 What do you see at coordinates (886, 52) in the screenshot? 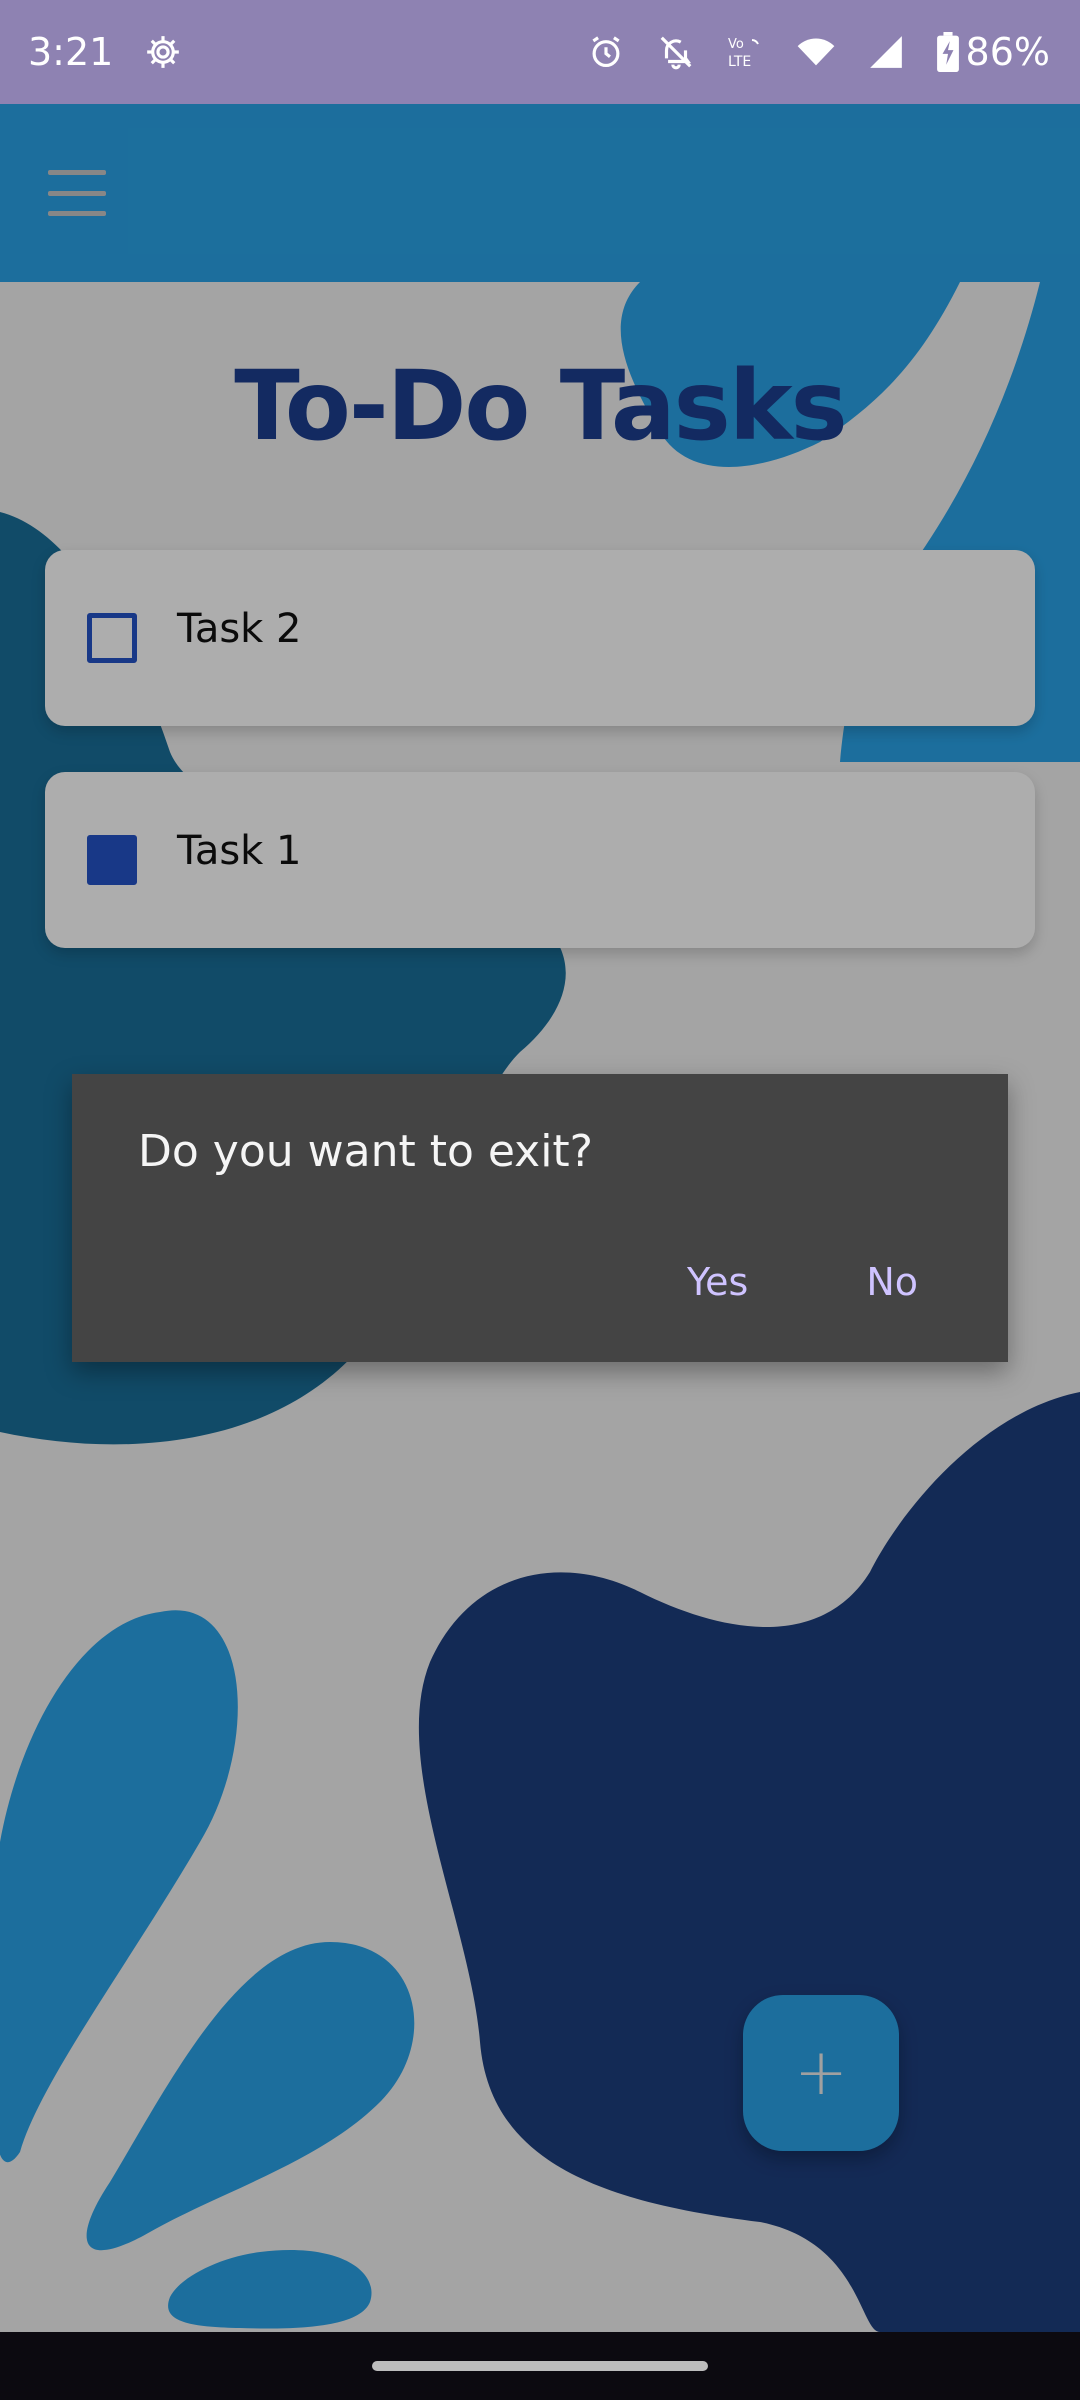
I see `signal-icon` at bounding box center [886, 52].